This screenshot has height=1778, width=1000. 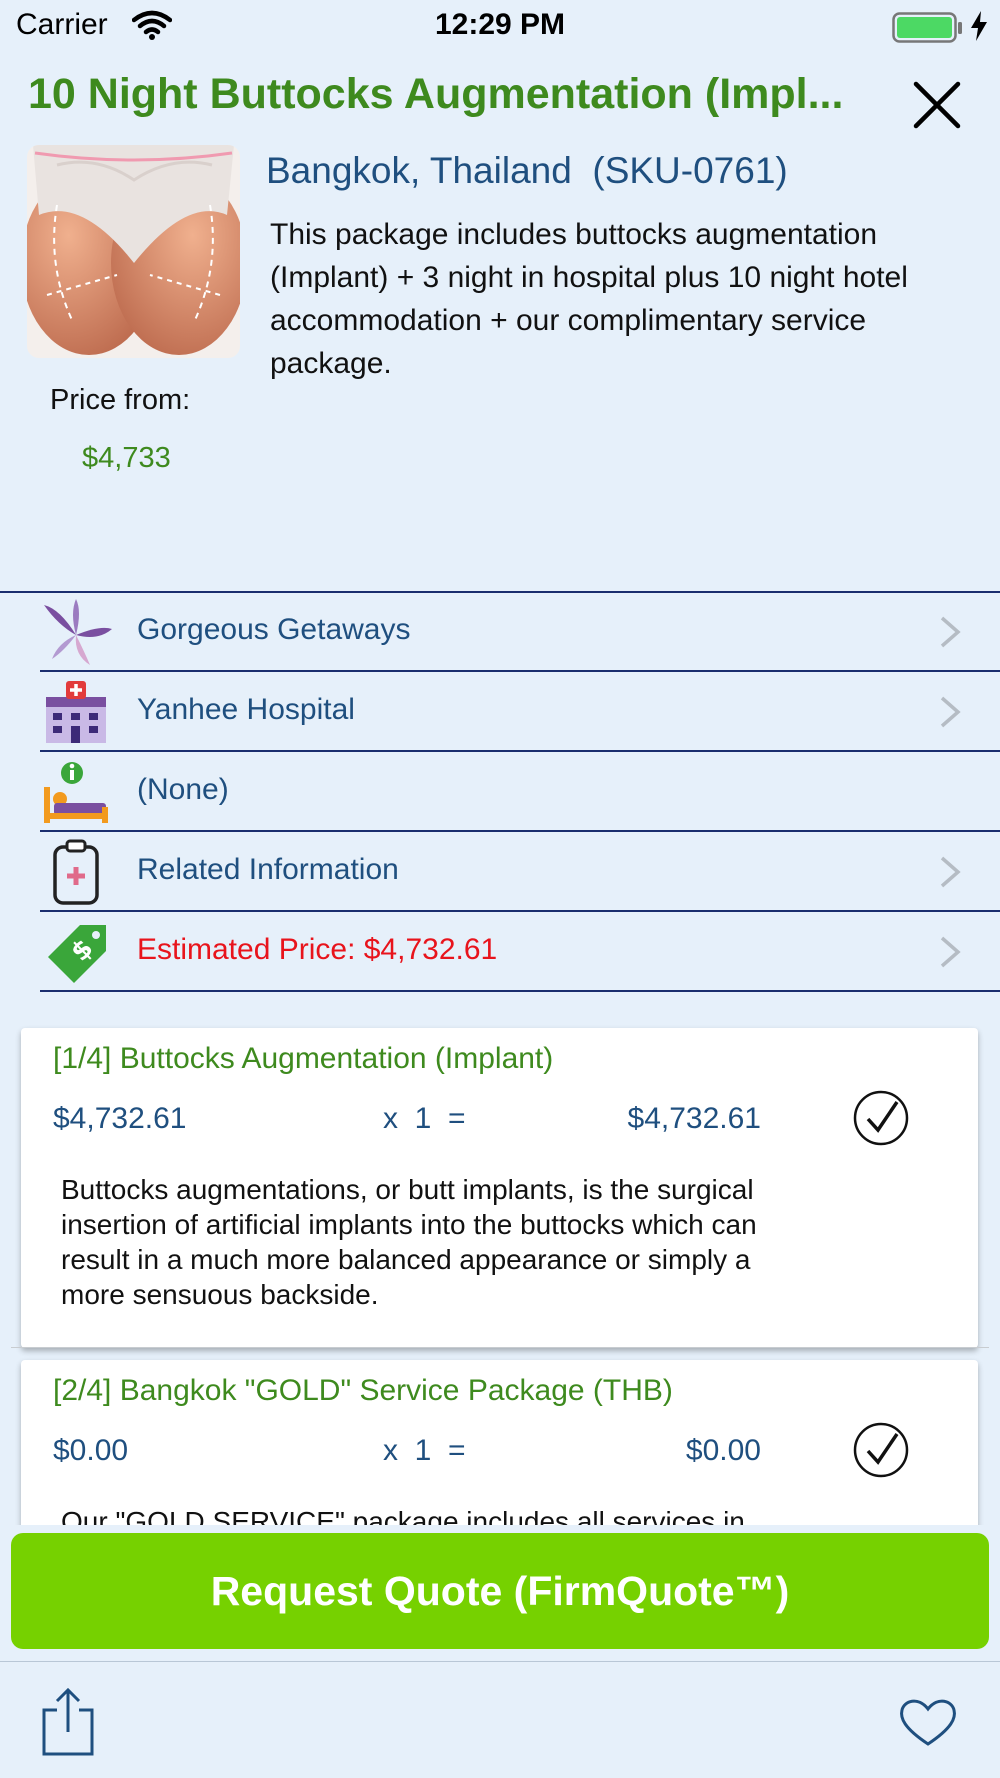 I want to click on status-bar: Carrier 12:29 PM, so click(x=500, y=27).